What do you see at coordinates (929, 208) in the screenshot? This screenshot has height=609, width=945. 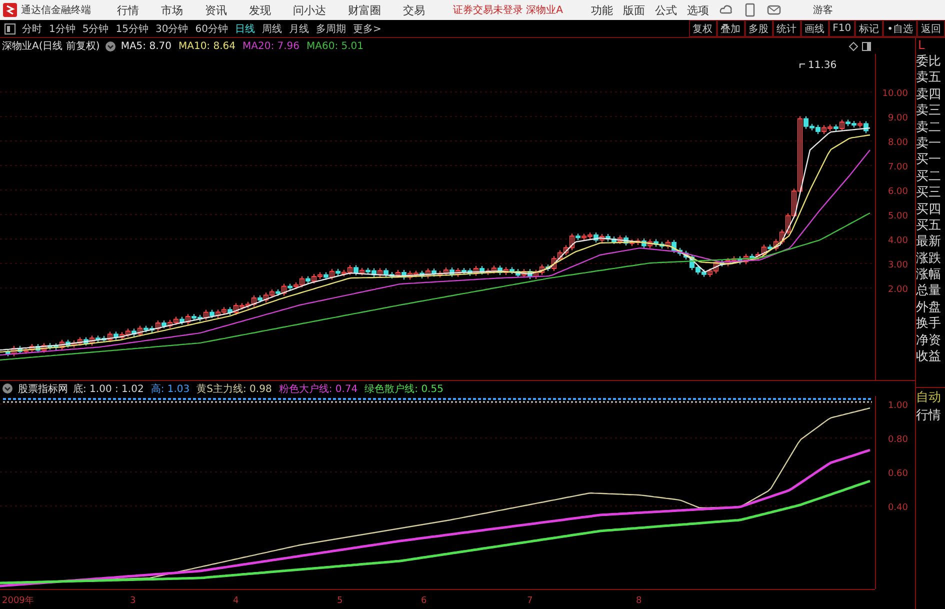 I see `quote-field-label: 买四` at bounding box center [929, 208].